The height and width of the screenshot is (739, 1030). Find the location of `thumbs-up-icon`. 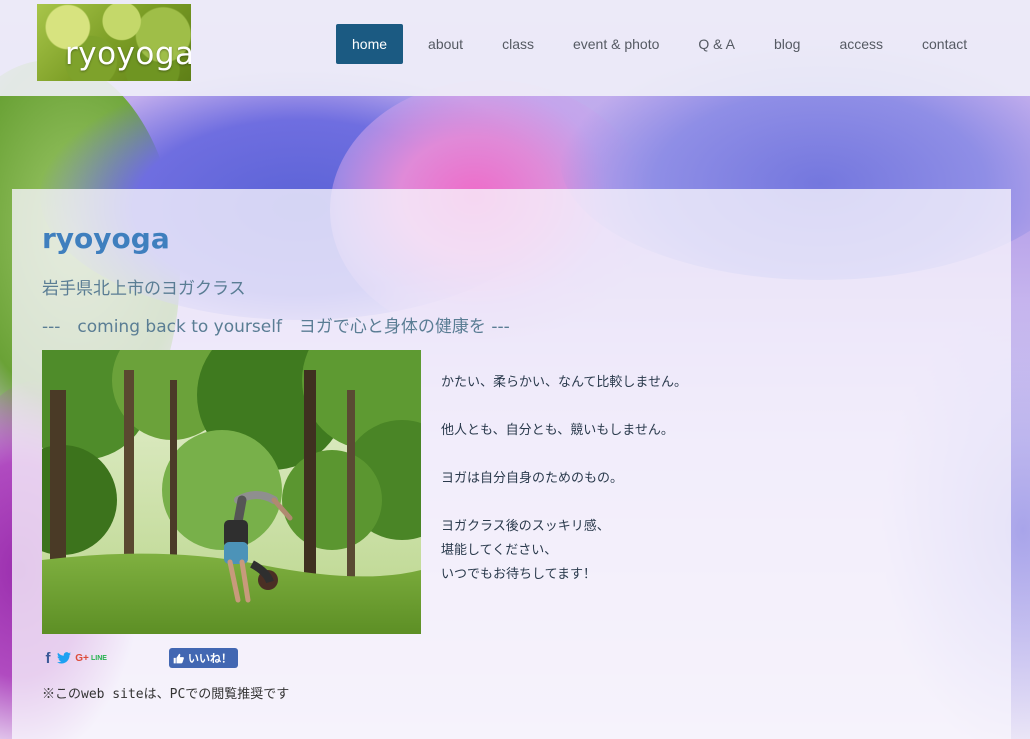

thumbs-up-icon is located at coordinates (178, 658).